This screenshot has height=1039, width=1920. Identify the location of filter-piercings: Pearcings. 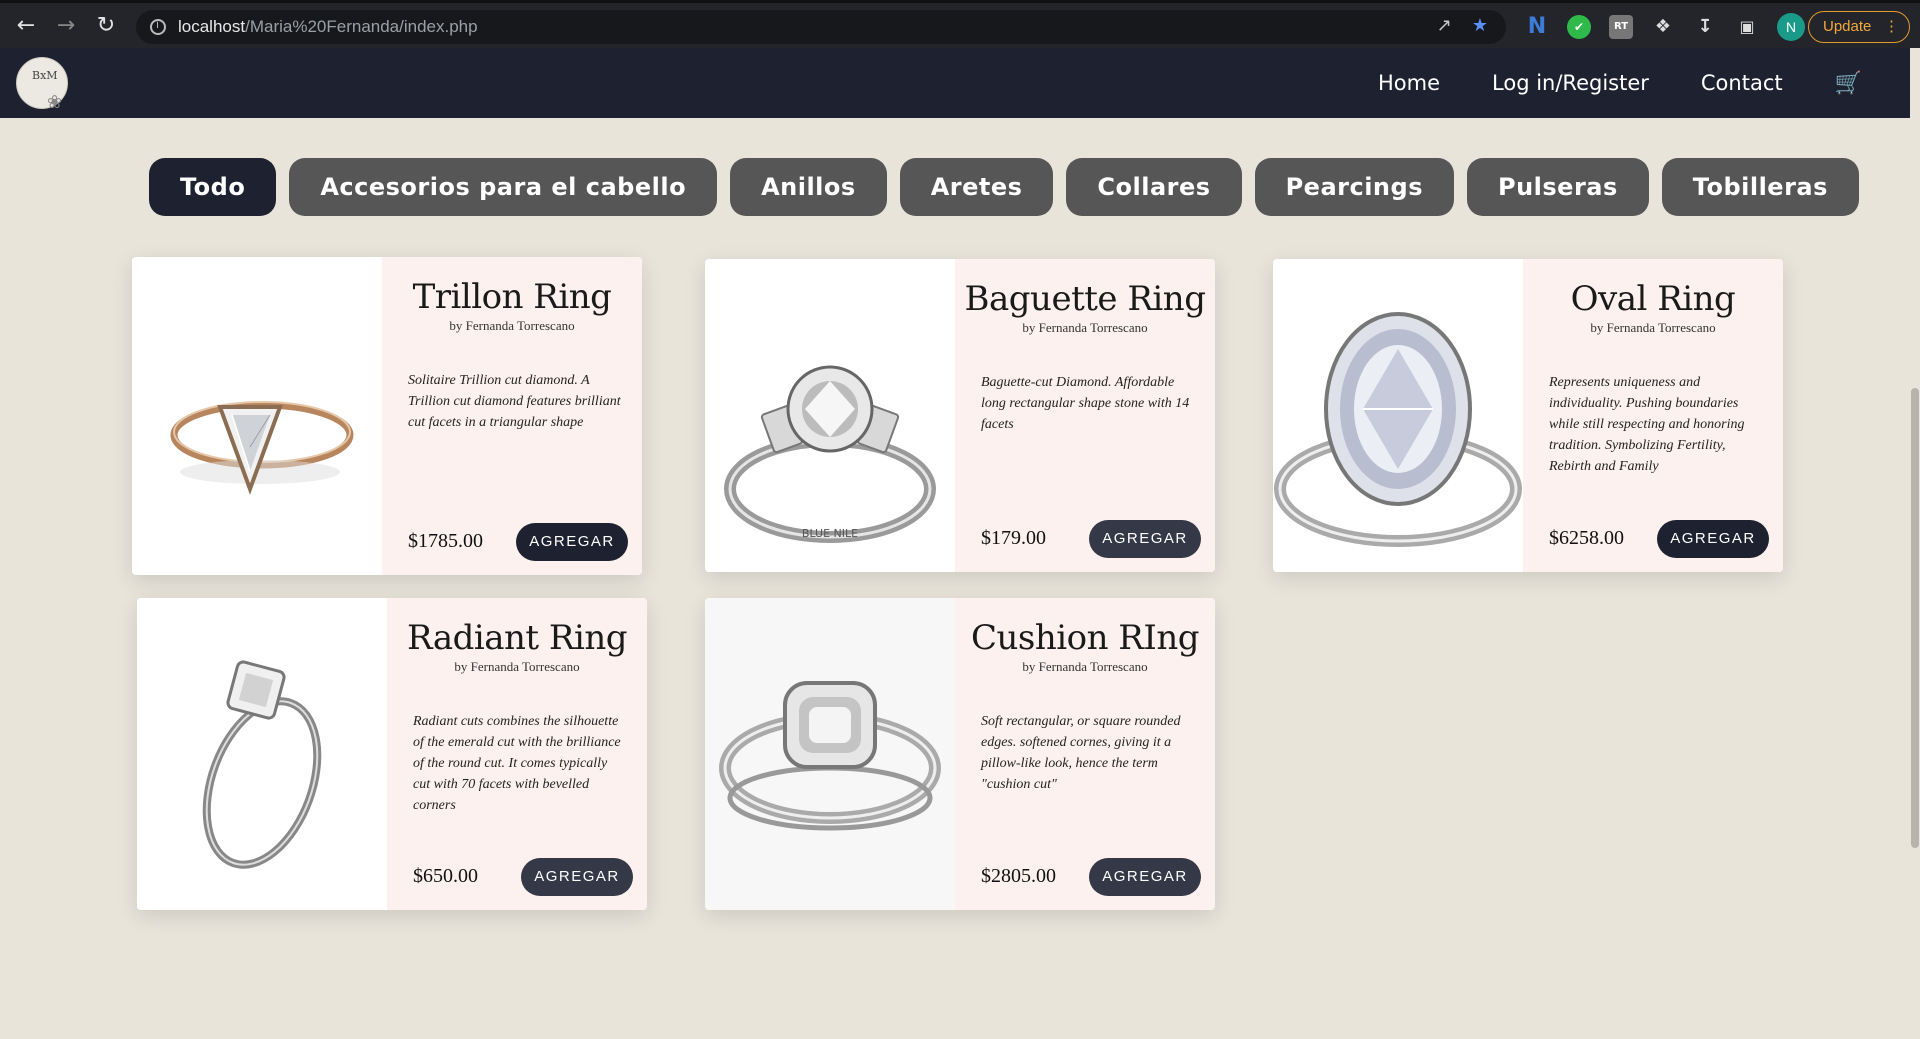
(1354, 187).